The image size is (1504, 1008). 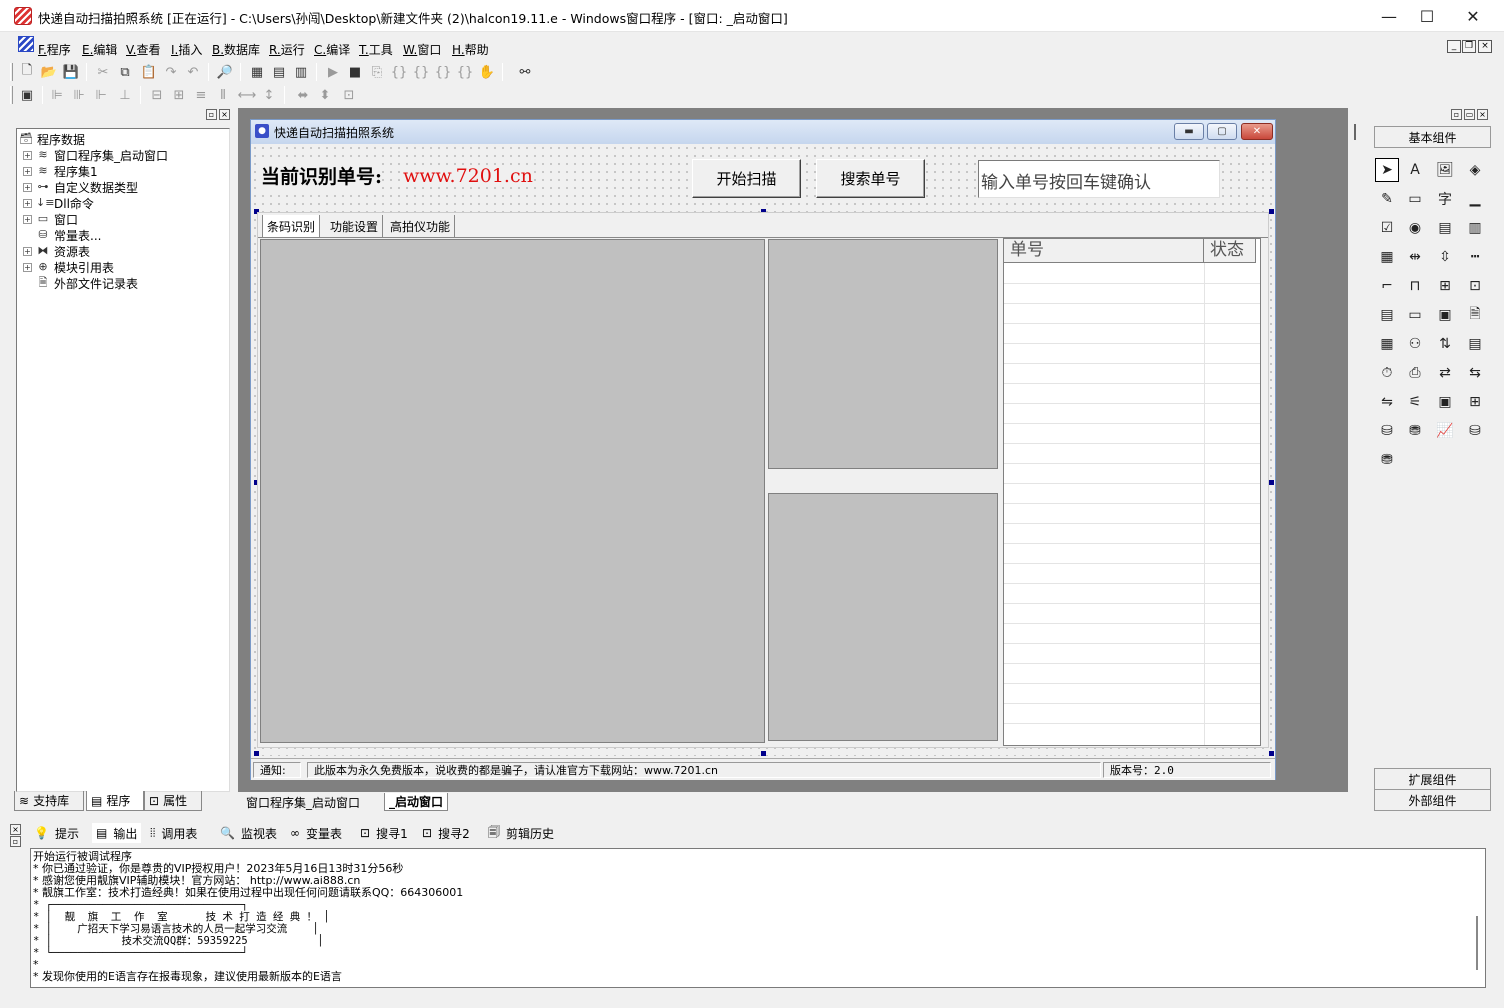 I want to click on copy-icon: ⧉, so click(x=125, y=72).